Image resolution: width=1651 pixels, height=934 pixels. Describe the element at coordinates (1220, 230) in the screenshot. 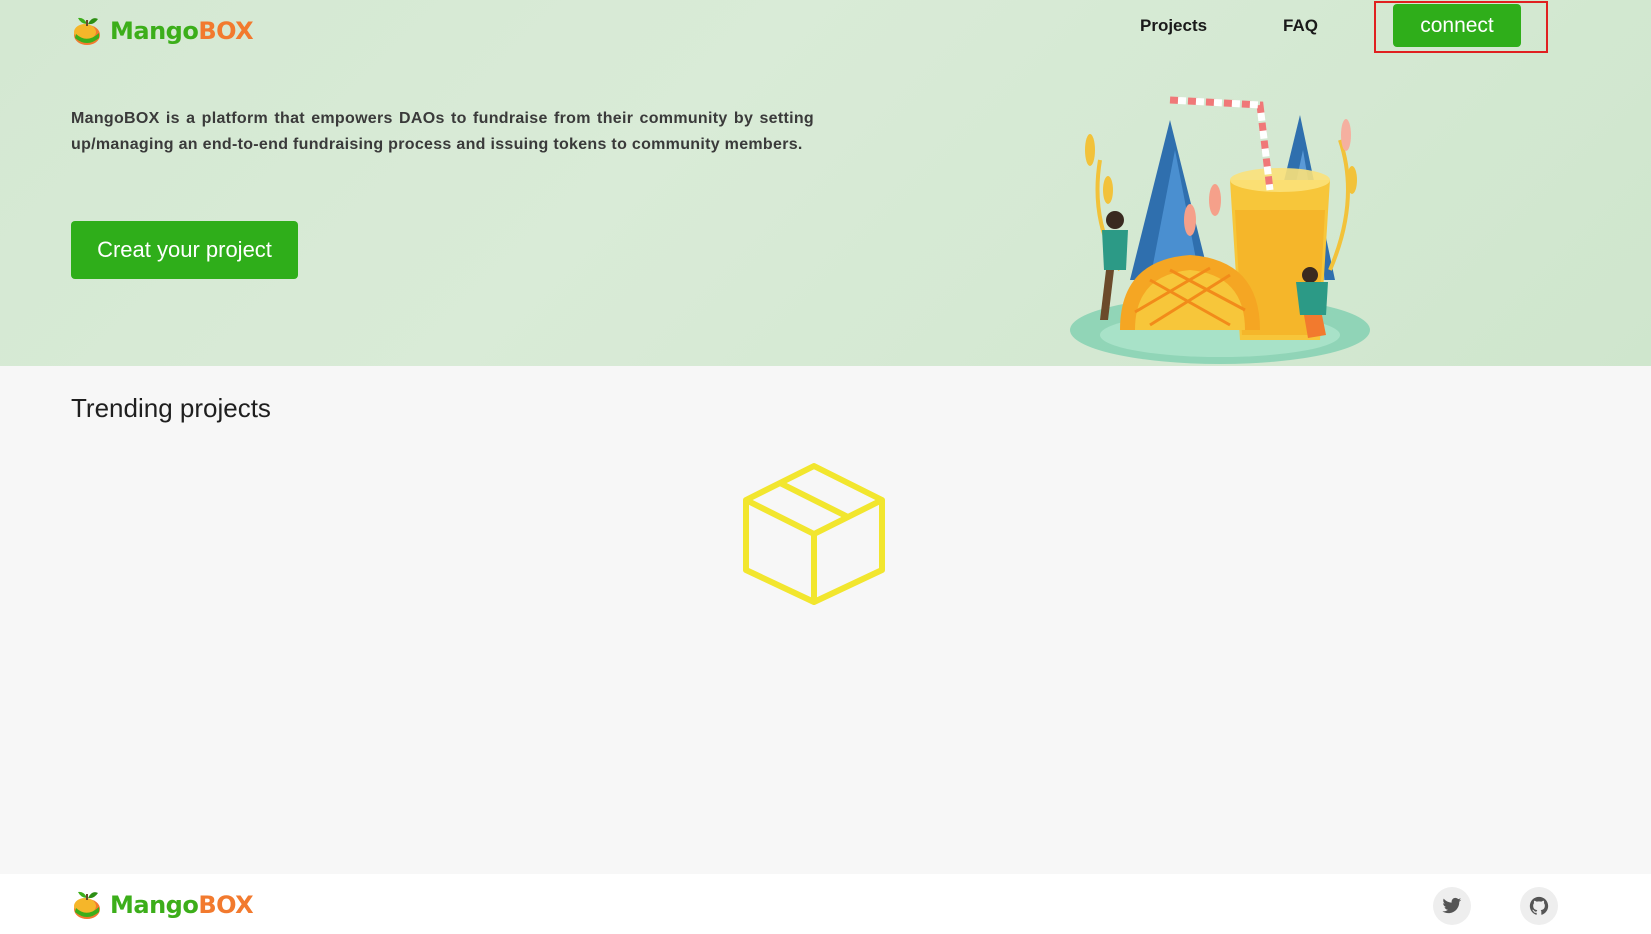

I see `mango-drink-illustration` at that location.